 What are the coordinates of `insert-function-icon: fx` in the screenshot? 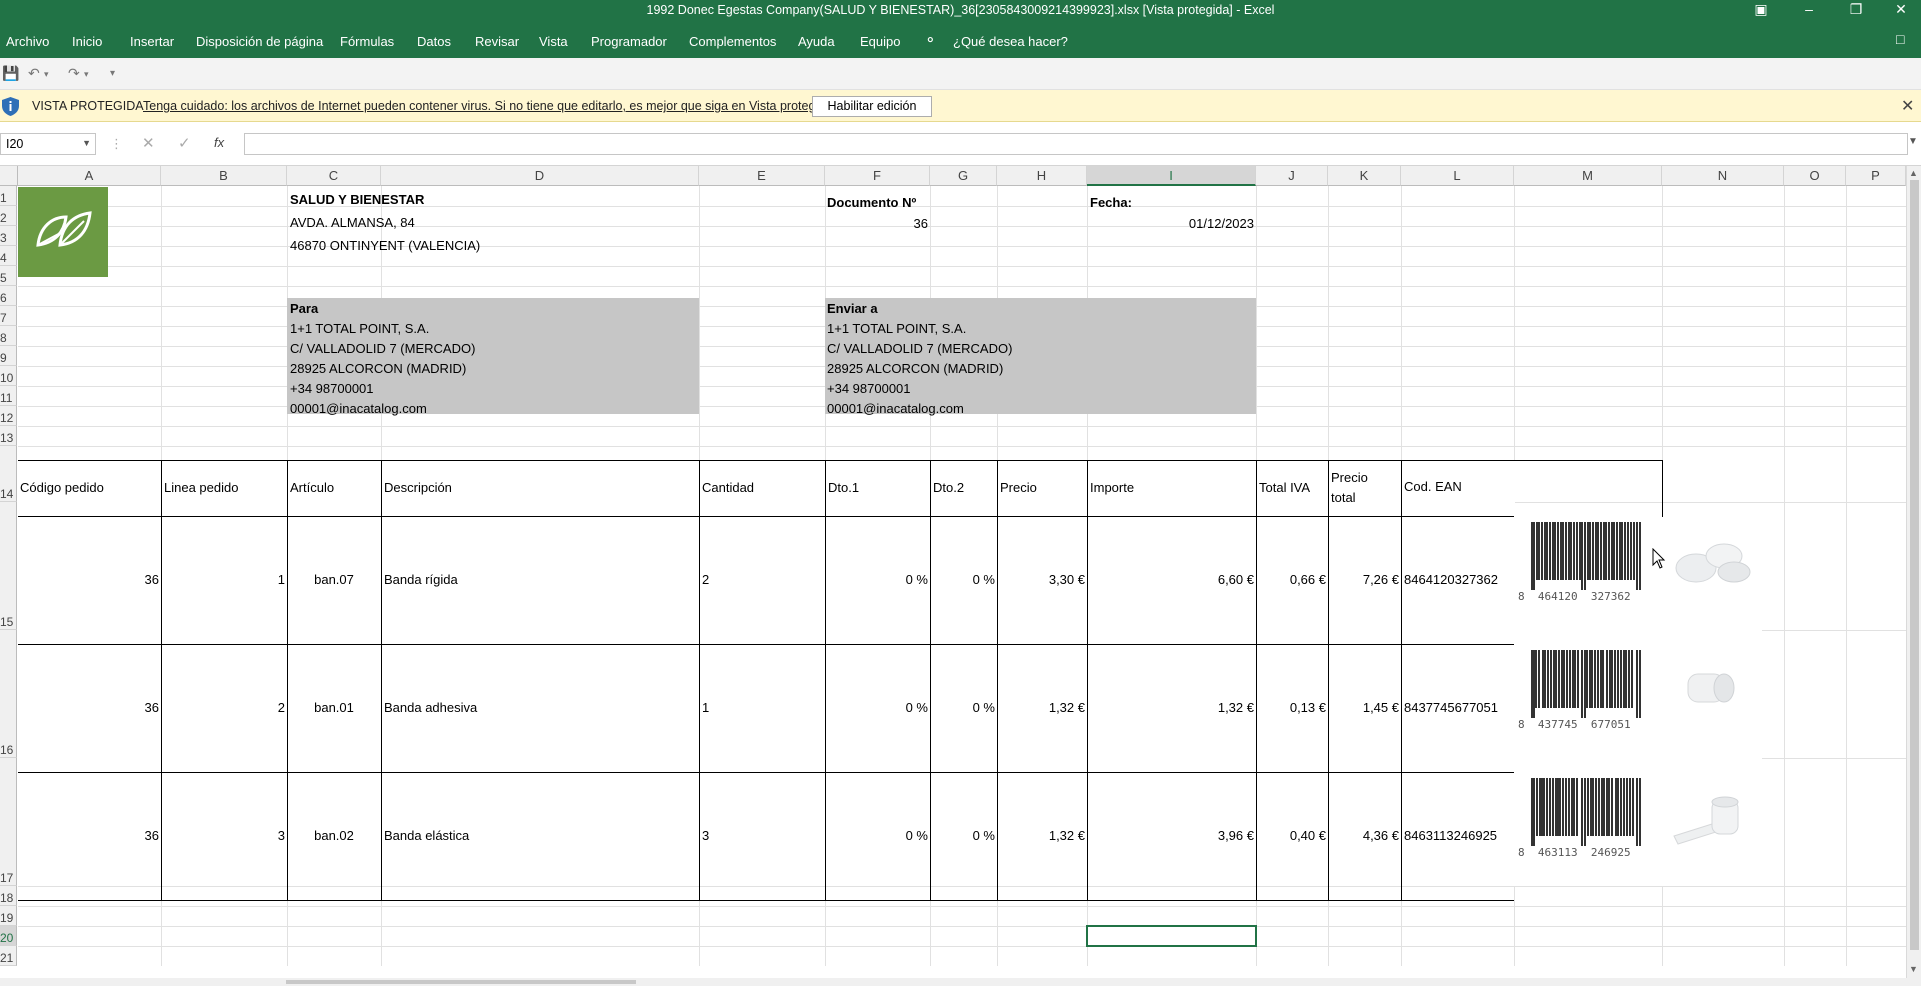 It's located at (219, 142).